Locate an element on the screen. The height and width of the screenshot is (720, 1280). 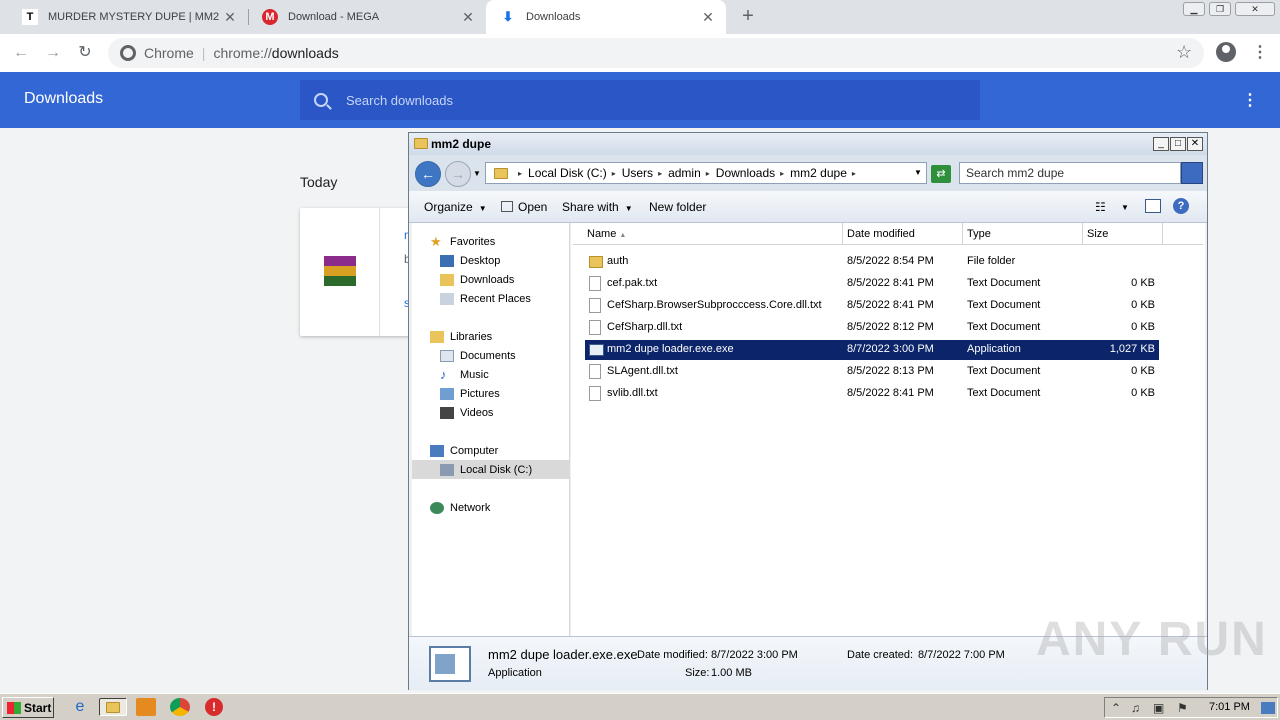
tab-mega: M Download - MEGA ✕ is located at coordinates (367, 17).